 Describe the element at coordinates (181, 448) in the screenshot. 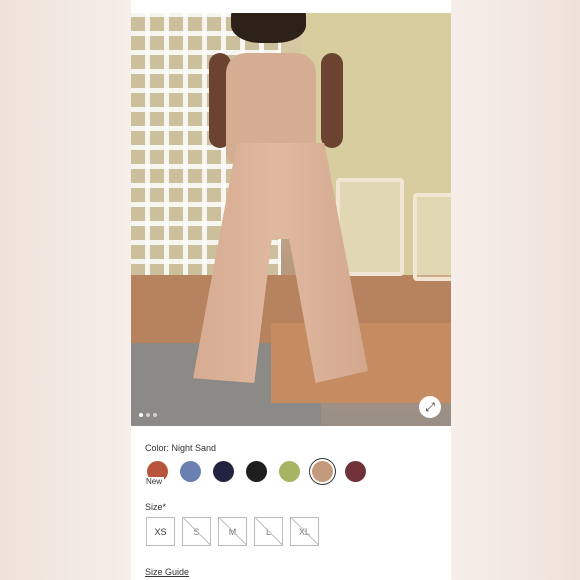

I see `color-label: Color: Night Sand` at that location.